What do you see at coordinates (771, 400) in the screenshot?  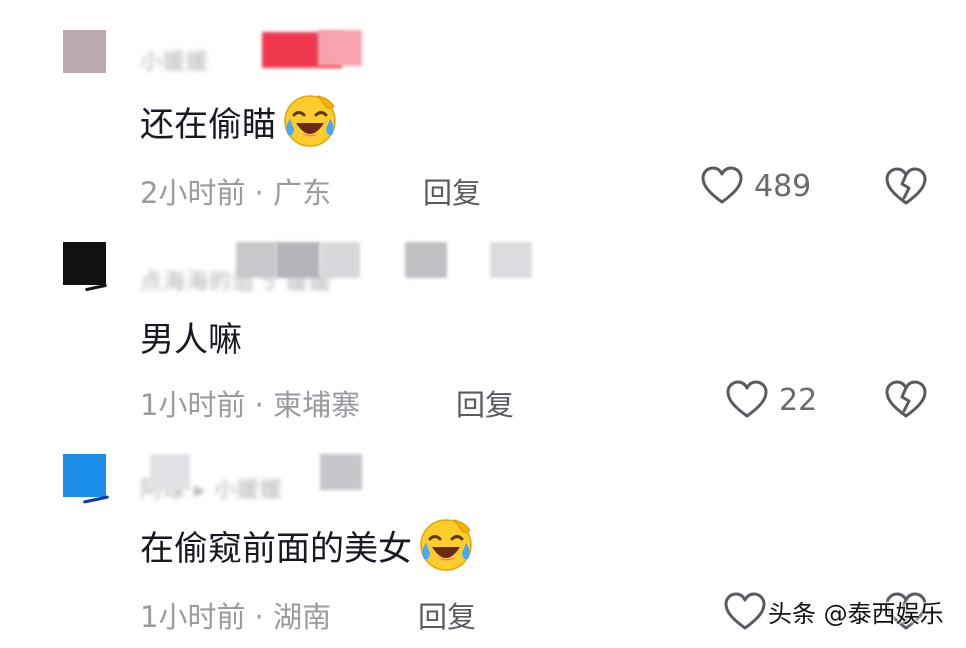 I see `like-button: 22` at bounding box center [771, 400].